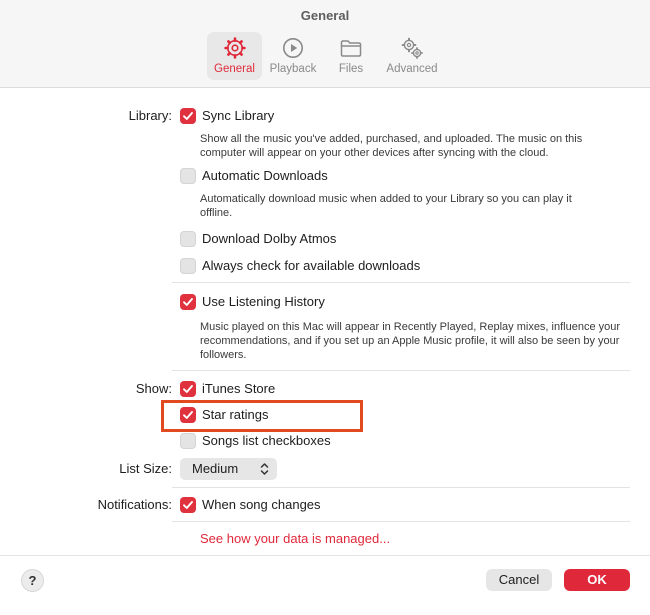  I want to click on songs-list-checkboxes-label: Songs list checkboxes, so click(266, 440).